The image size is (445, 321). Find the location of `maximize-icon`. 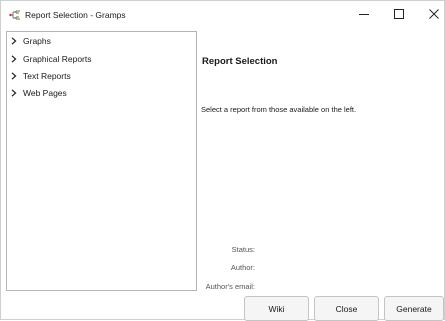

maximize-icon is located at coordinates (399, 15).